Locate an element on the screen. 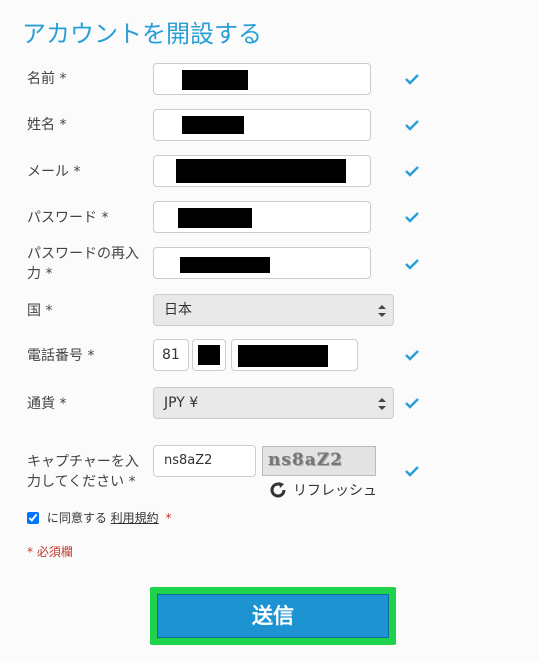 The height and width of the screenshot is (661, 539). phone-number-field is located at coordinates (294, 355).